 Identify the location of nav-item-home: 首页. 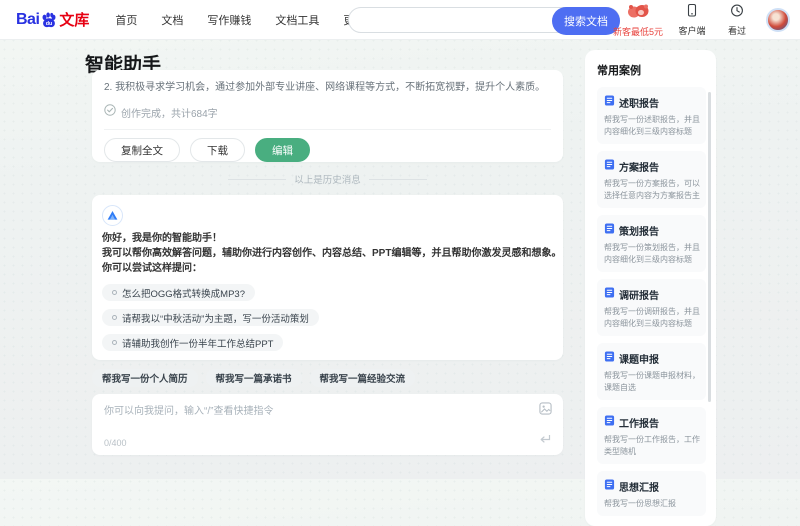
(126, 20).